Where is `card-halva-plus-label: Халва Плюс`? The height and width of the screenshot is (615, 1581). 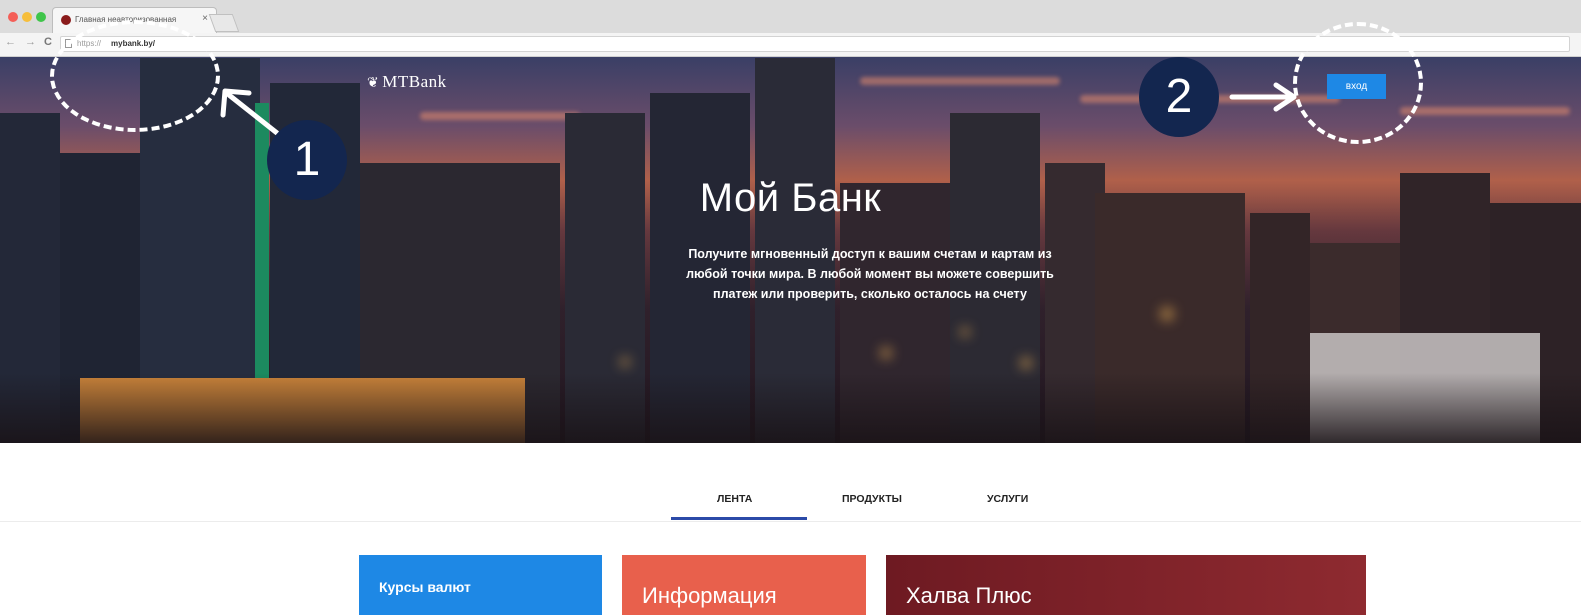
card-halva-plus-label: Халва Плюс is located at coordinates (969, 595).